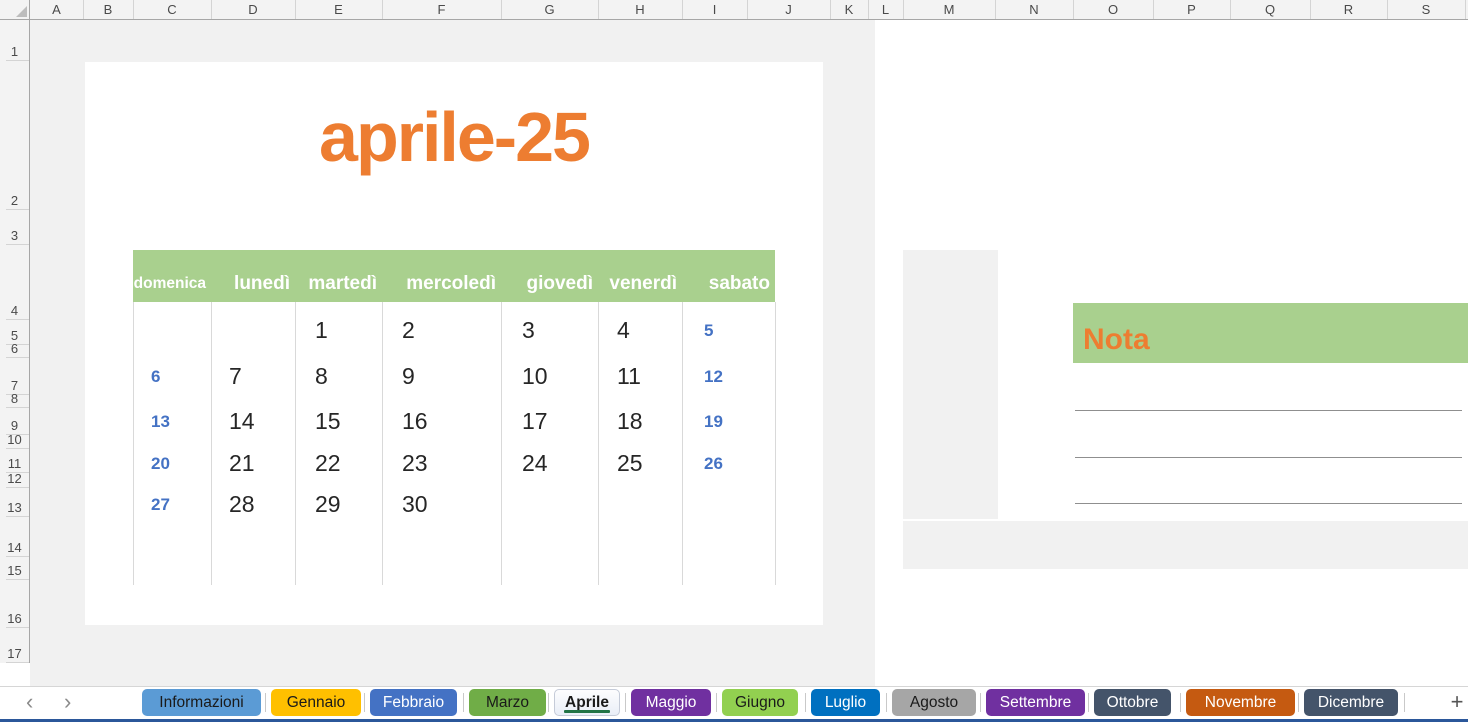  Describe the element at coordinates (415, 463) in the screenshot. I see `date-cell-23: 23` at that location.